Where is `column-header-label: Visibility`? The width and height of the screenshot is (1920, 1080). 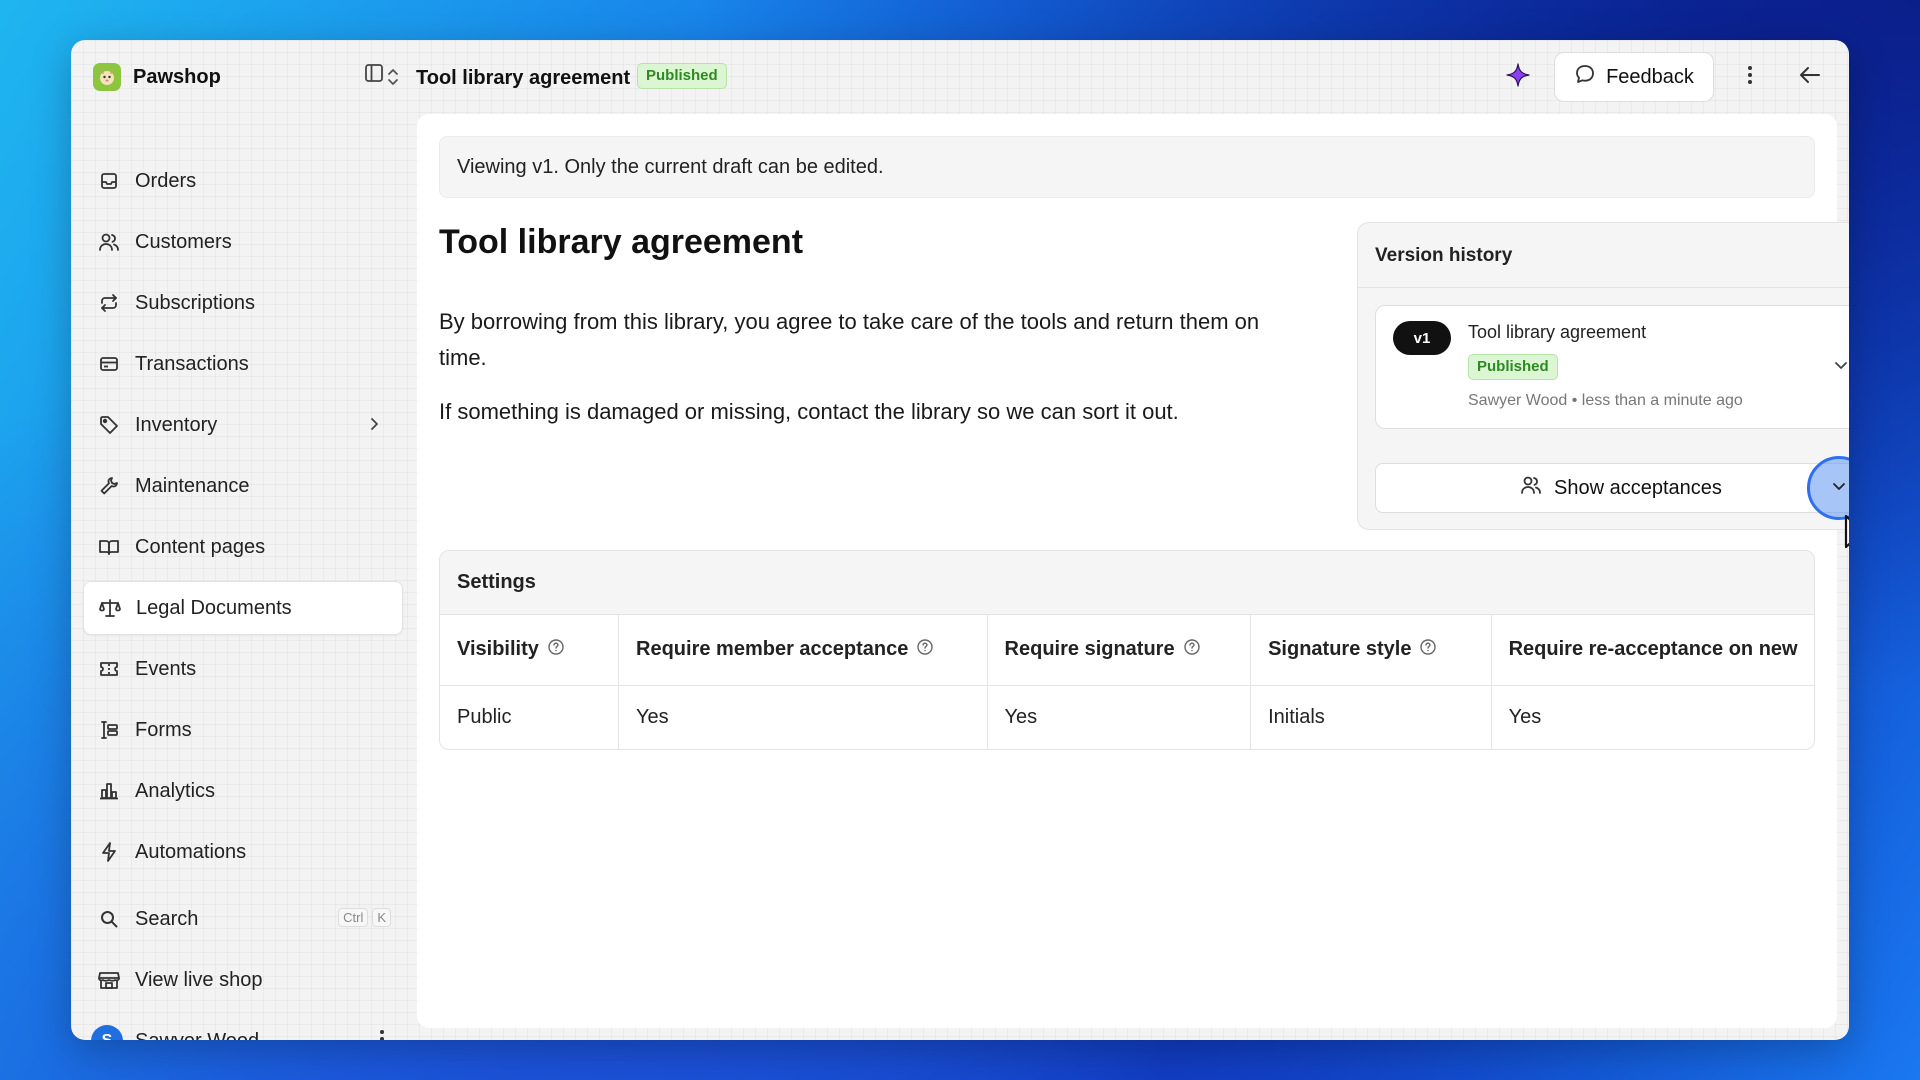
column-header-label: Visibility is located at coordinates (498, 649).